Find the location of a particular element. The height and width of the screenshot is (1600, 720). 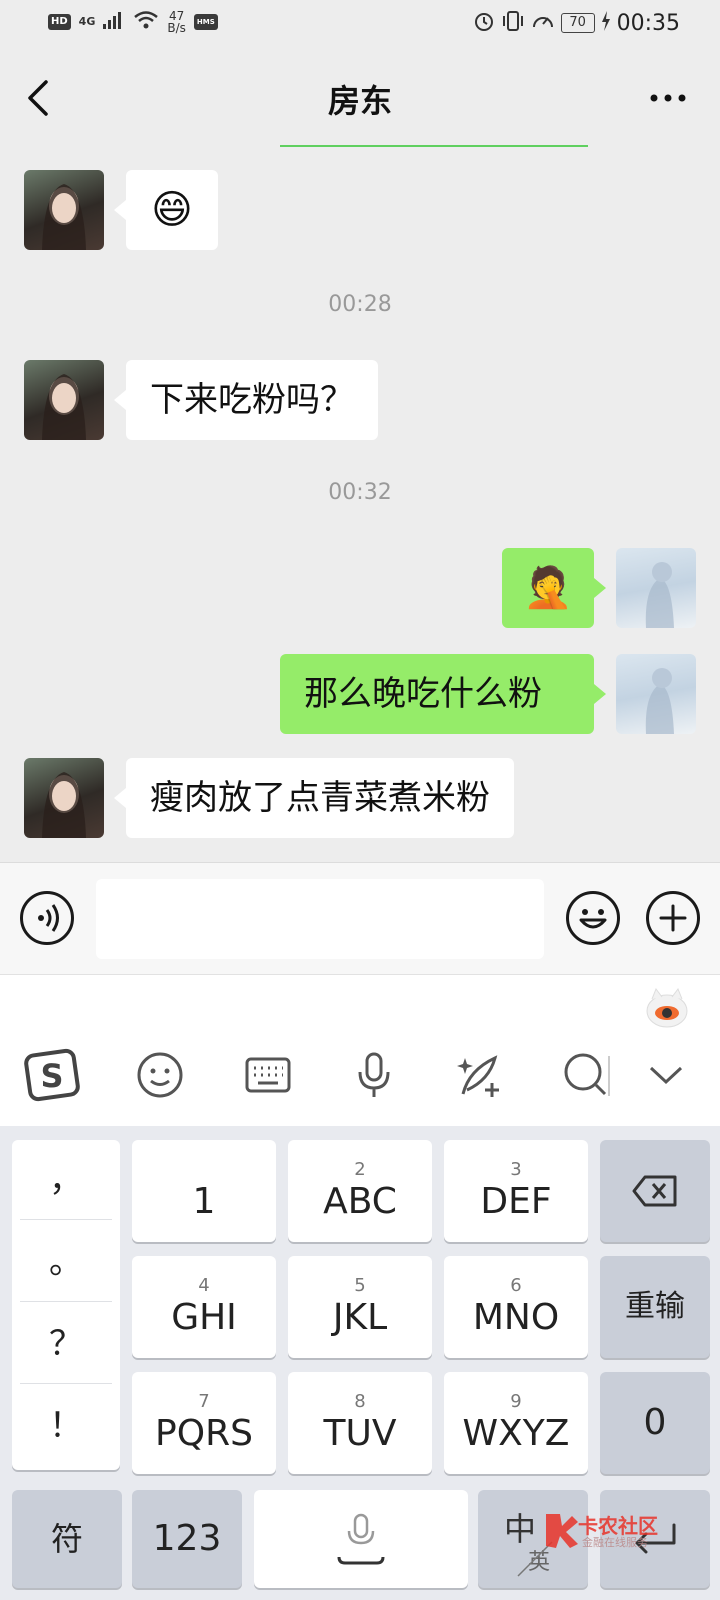

space-key is located at coordinates (361, 1539).